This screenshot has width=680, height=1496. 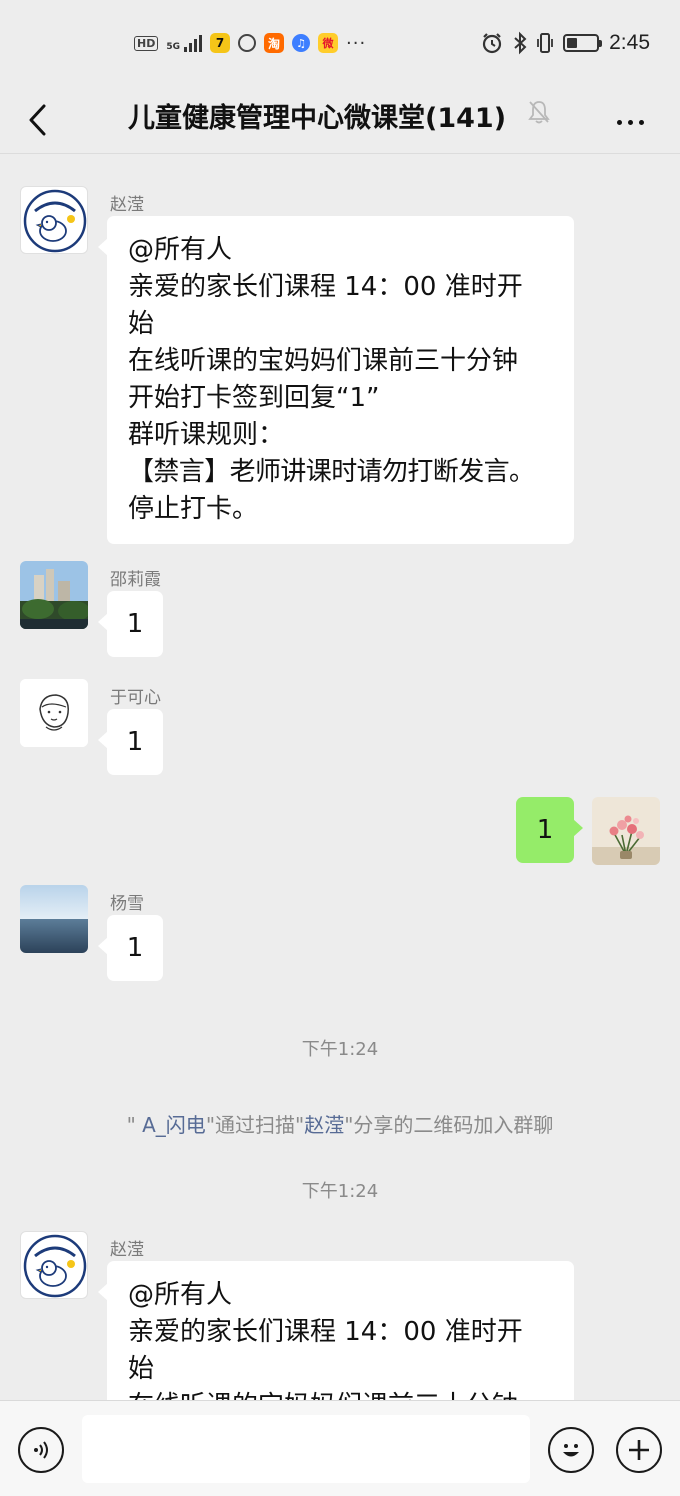 What do you see at coordinates (173, 47) in the screenshot?
I see `signal-label: 5G` at bounding box center [173, 47].